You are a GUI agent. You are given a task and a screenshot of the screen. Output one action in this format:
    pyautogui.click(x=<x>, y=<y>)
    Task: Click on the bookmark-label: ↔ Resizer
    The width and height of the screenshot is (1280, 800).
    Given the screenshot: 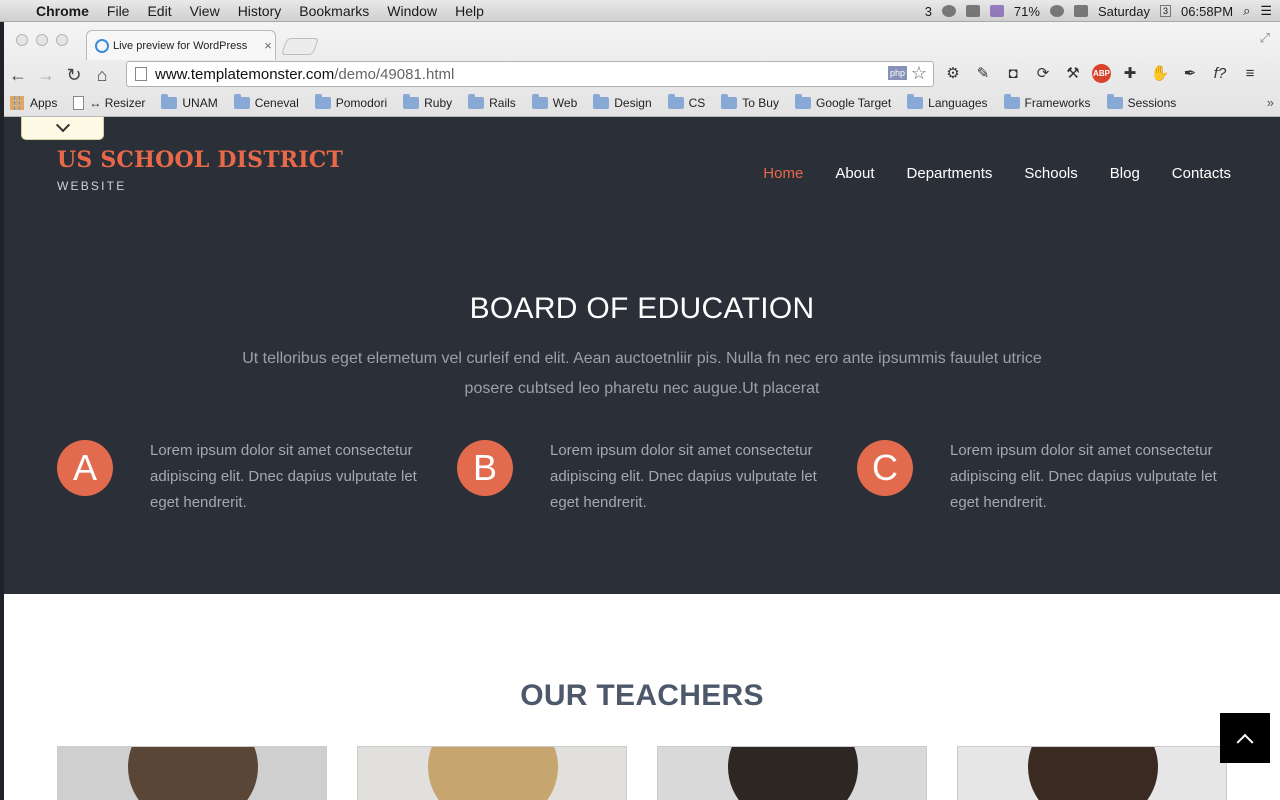 What is the action you would take?
    pyautogui.click(x=117, y=103)
    